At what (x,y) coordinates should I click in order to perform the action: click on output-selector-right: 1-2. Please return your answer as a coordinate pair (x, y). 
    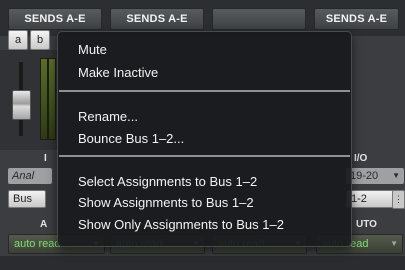
    Looking at the image, I should click on (370, 199).